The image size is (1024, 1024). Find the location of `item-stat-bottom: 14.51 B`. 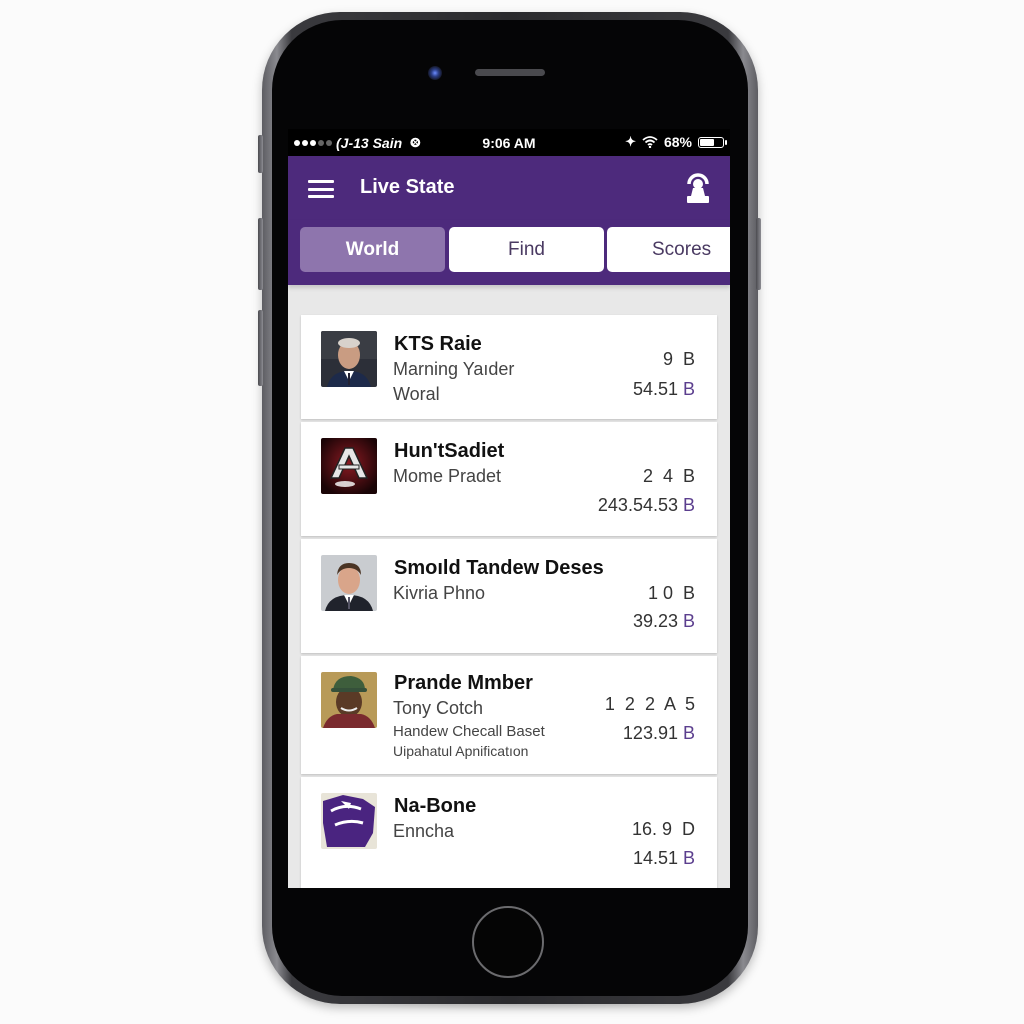

item-stat-bottom: 14.51 B is located at coordinates (664, 858).